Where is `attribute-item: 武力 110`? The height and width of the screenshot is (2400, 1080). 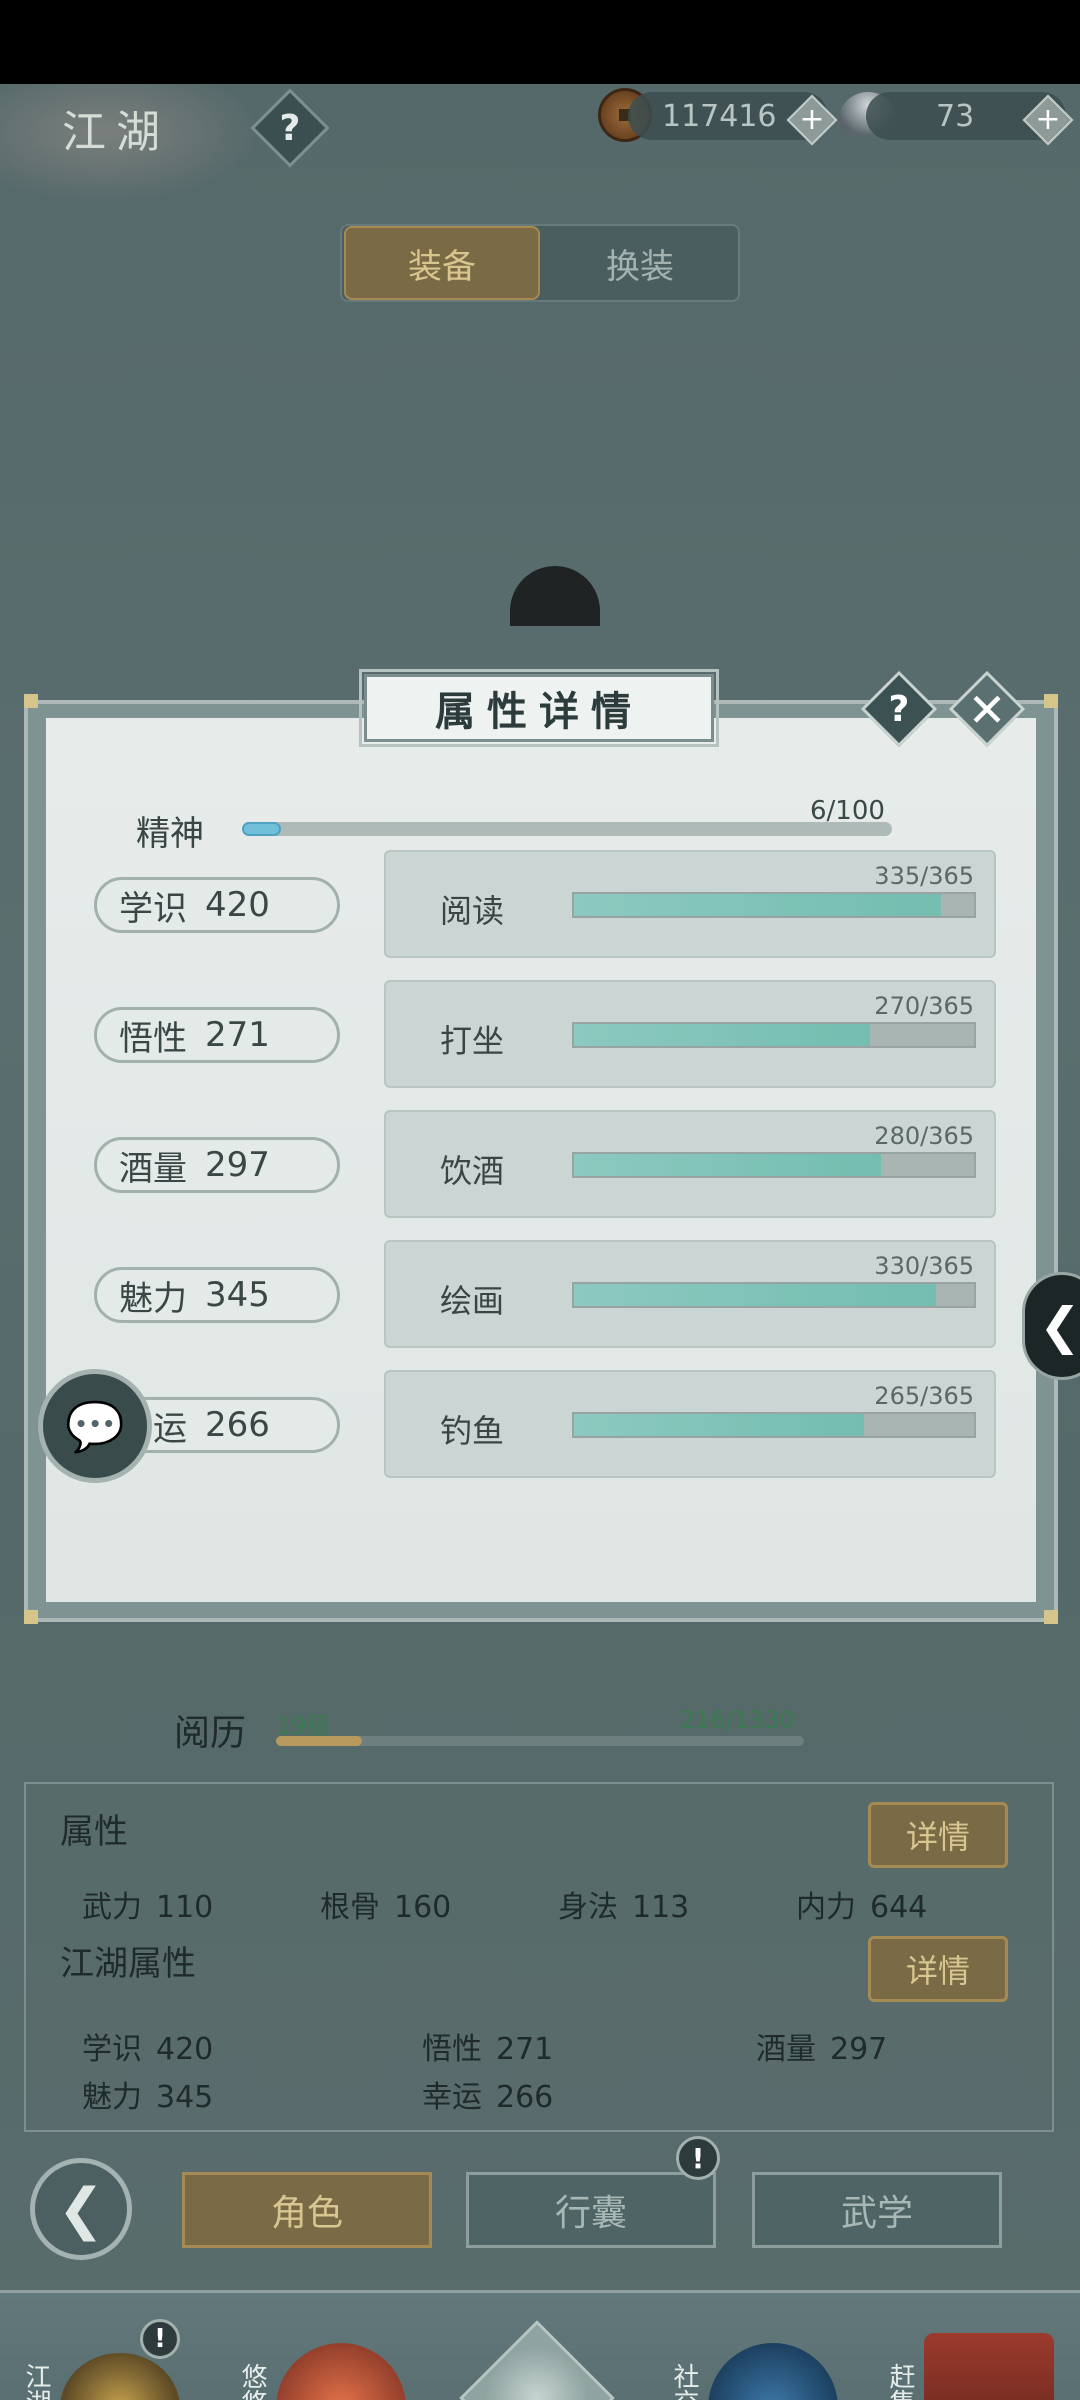
attribute-item: 武力 110 is located at coordinates (147, 1904).